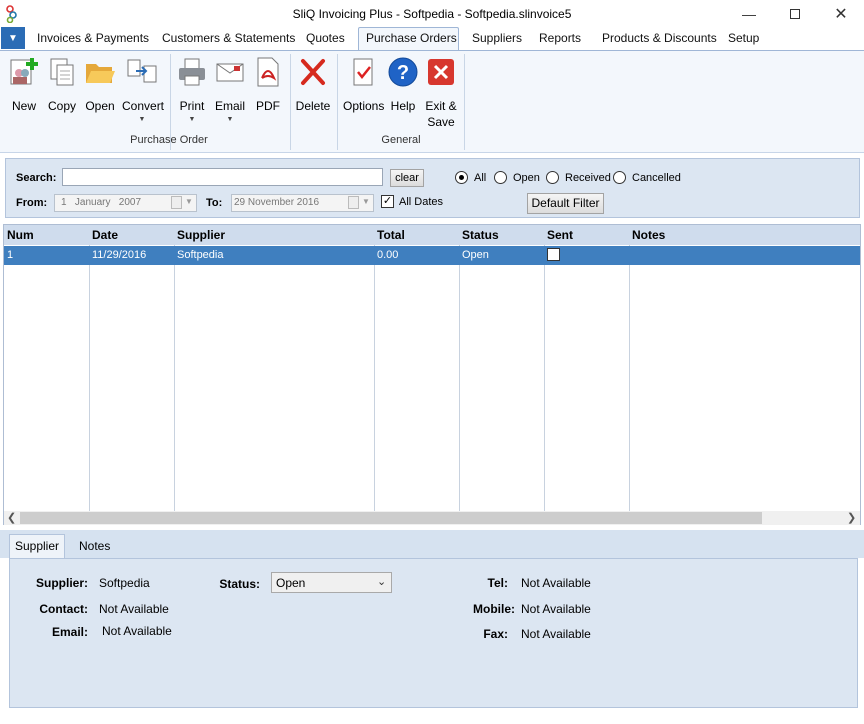 Image resolution: width=864 pixels, height=724 pixels. Describe the element at coordinates (841, 14) in the screenshot. I see `close-button: ✕` at that location.